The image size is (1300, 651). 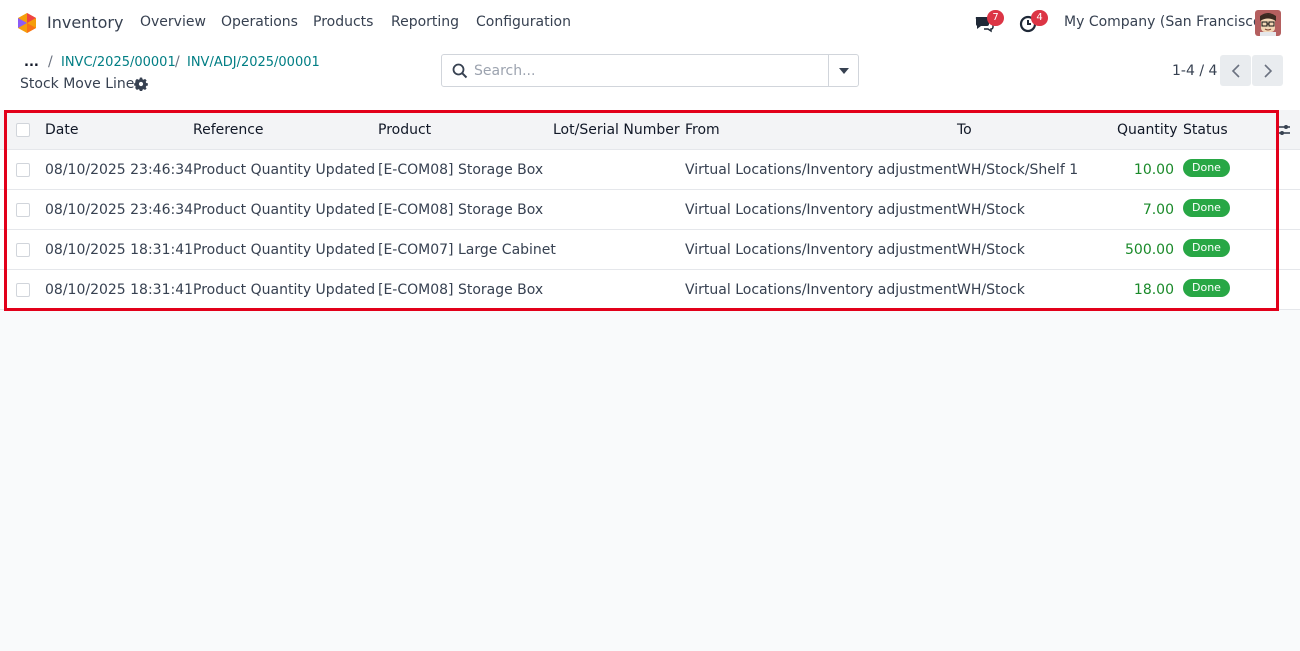 What do you see at coordinates (173, 22) in the screenshot?
I see `menu-overview: Overview` at bounding box center [173, 22].